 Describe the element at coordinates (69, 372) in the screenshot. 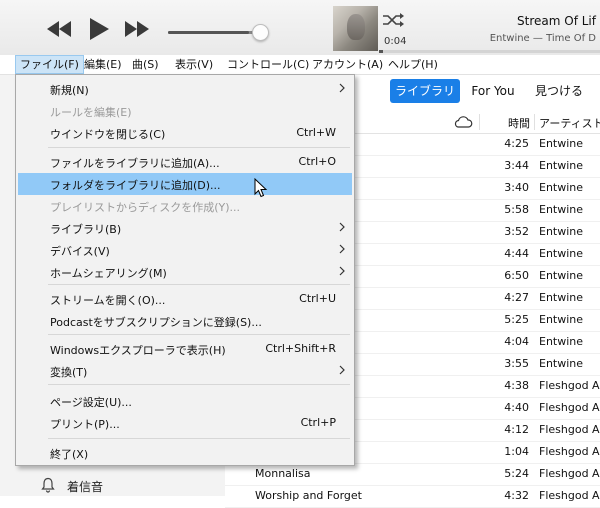

I see `menu-item-label: 変換(T)` at that location.